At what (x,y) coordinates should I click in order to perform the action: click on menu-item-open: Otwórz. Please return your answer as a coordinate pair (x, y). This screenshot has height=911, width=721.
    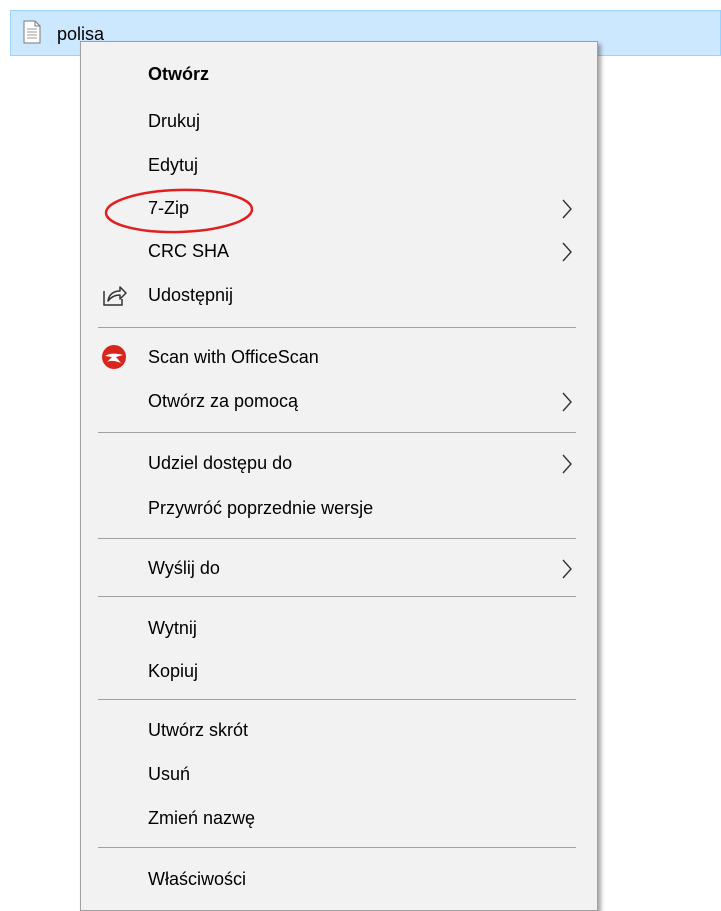
    Looking at the image, I should click on (339, 74).